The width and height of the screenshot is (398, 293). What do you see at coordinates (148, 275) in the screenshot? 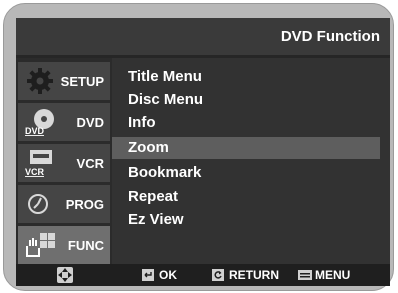
I see `enter-icon` at bounding box center [148, 275].